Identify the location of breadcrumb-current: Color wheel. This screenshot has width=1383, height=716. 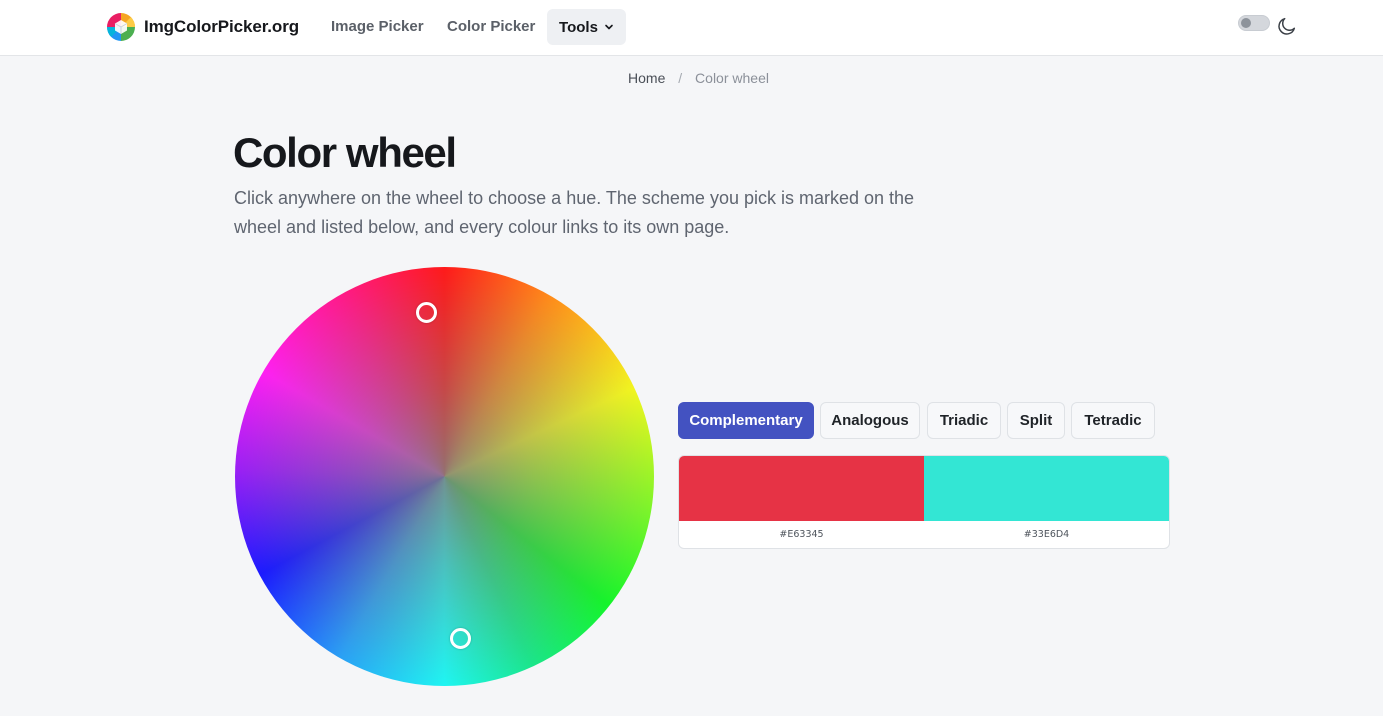
(732, 78).